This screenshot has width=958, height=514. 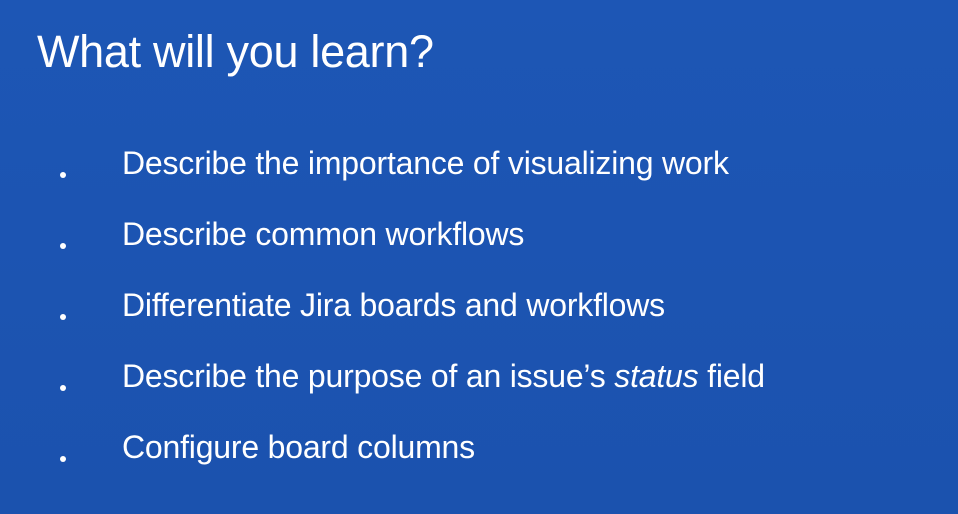 What do you see at coordinates (323, 234) in the screenshot?
I see `bullet-text: Describe common workflows` at bounding box center [323, 234].